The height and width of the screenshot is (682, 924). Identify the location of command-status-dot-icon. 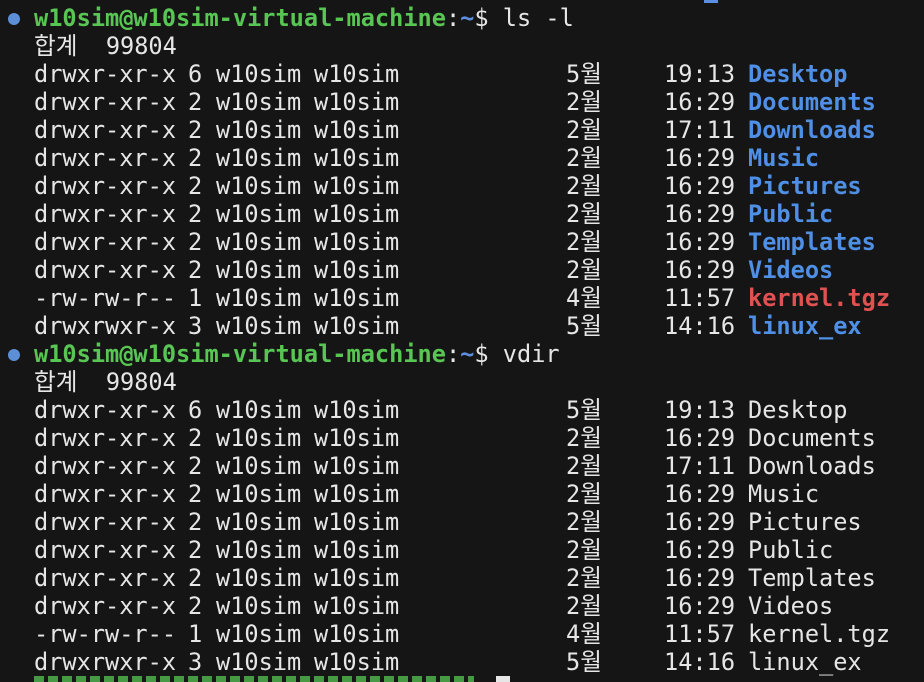
(14, 19).